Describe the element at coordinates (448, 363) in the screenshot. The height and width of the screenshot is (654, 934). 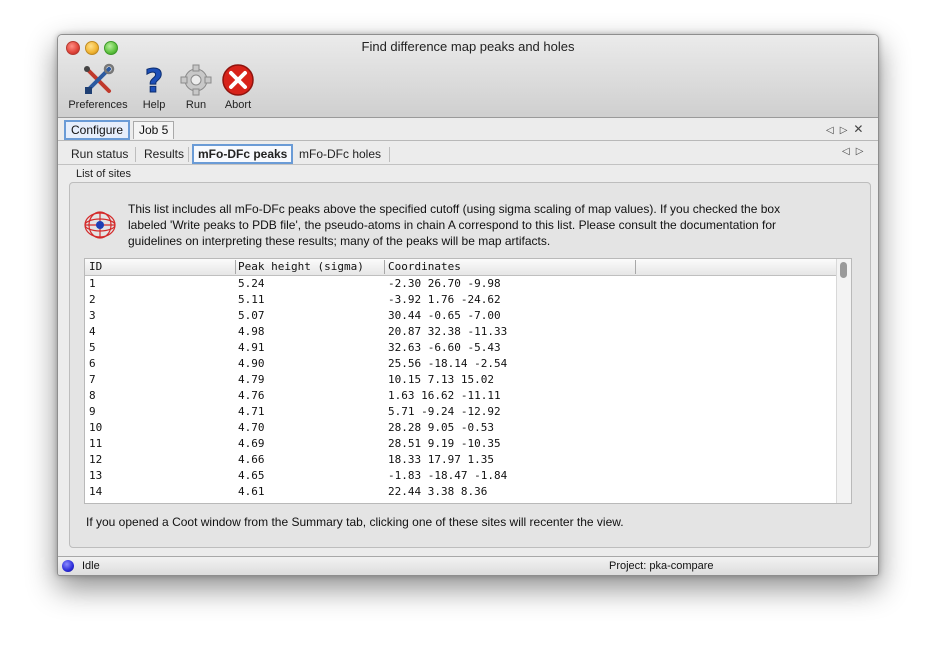
I see `cell-coordinates: 25.56 -18.14 -2.54` at that location.